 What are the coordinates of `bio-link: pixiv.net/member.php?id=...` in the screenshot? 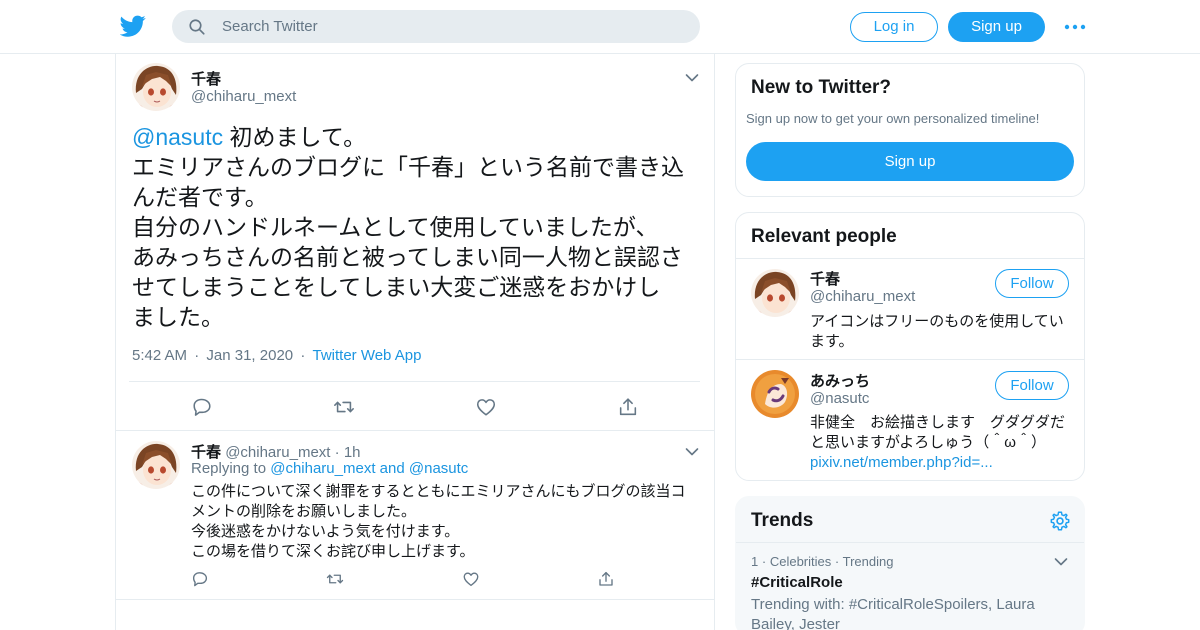 It's located at (941, 463).